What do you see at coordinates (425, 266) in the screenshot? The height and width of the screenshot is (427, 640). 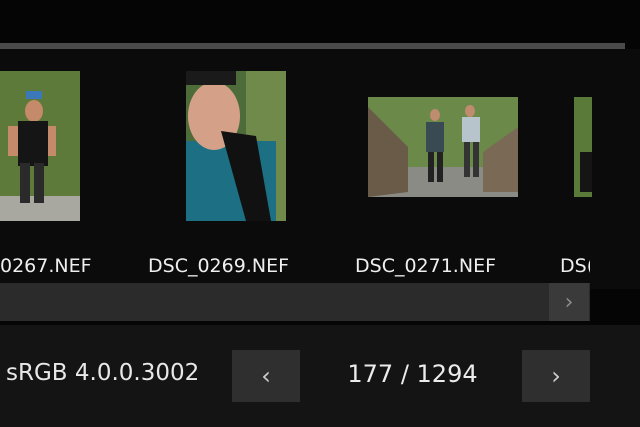 I see `filename-0271: DSC_0271.NEF` at bounding box center [425, 266].